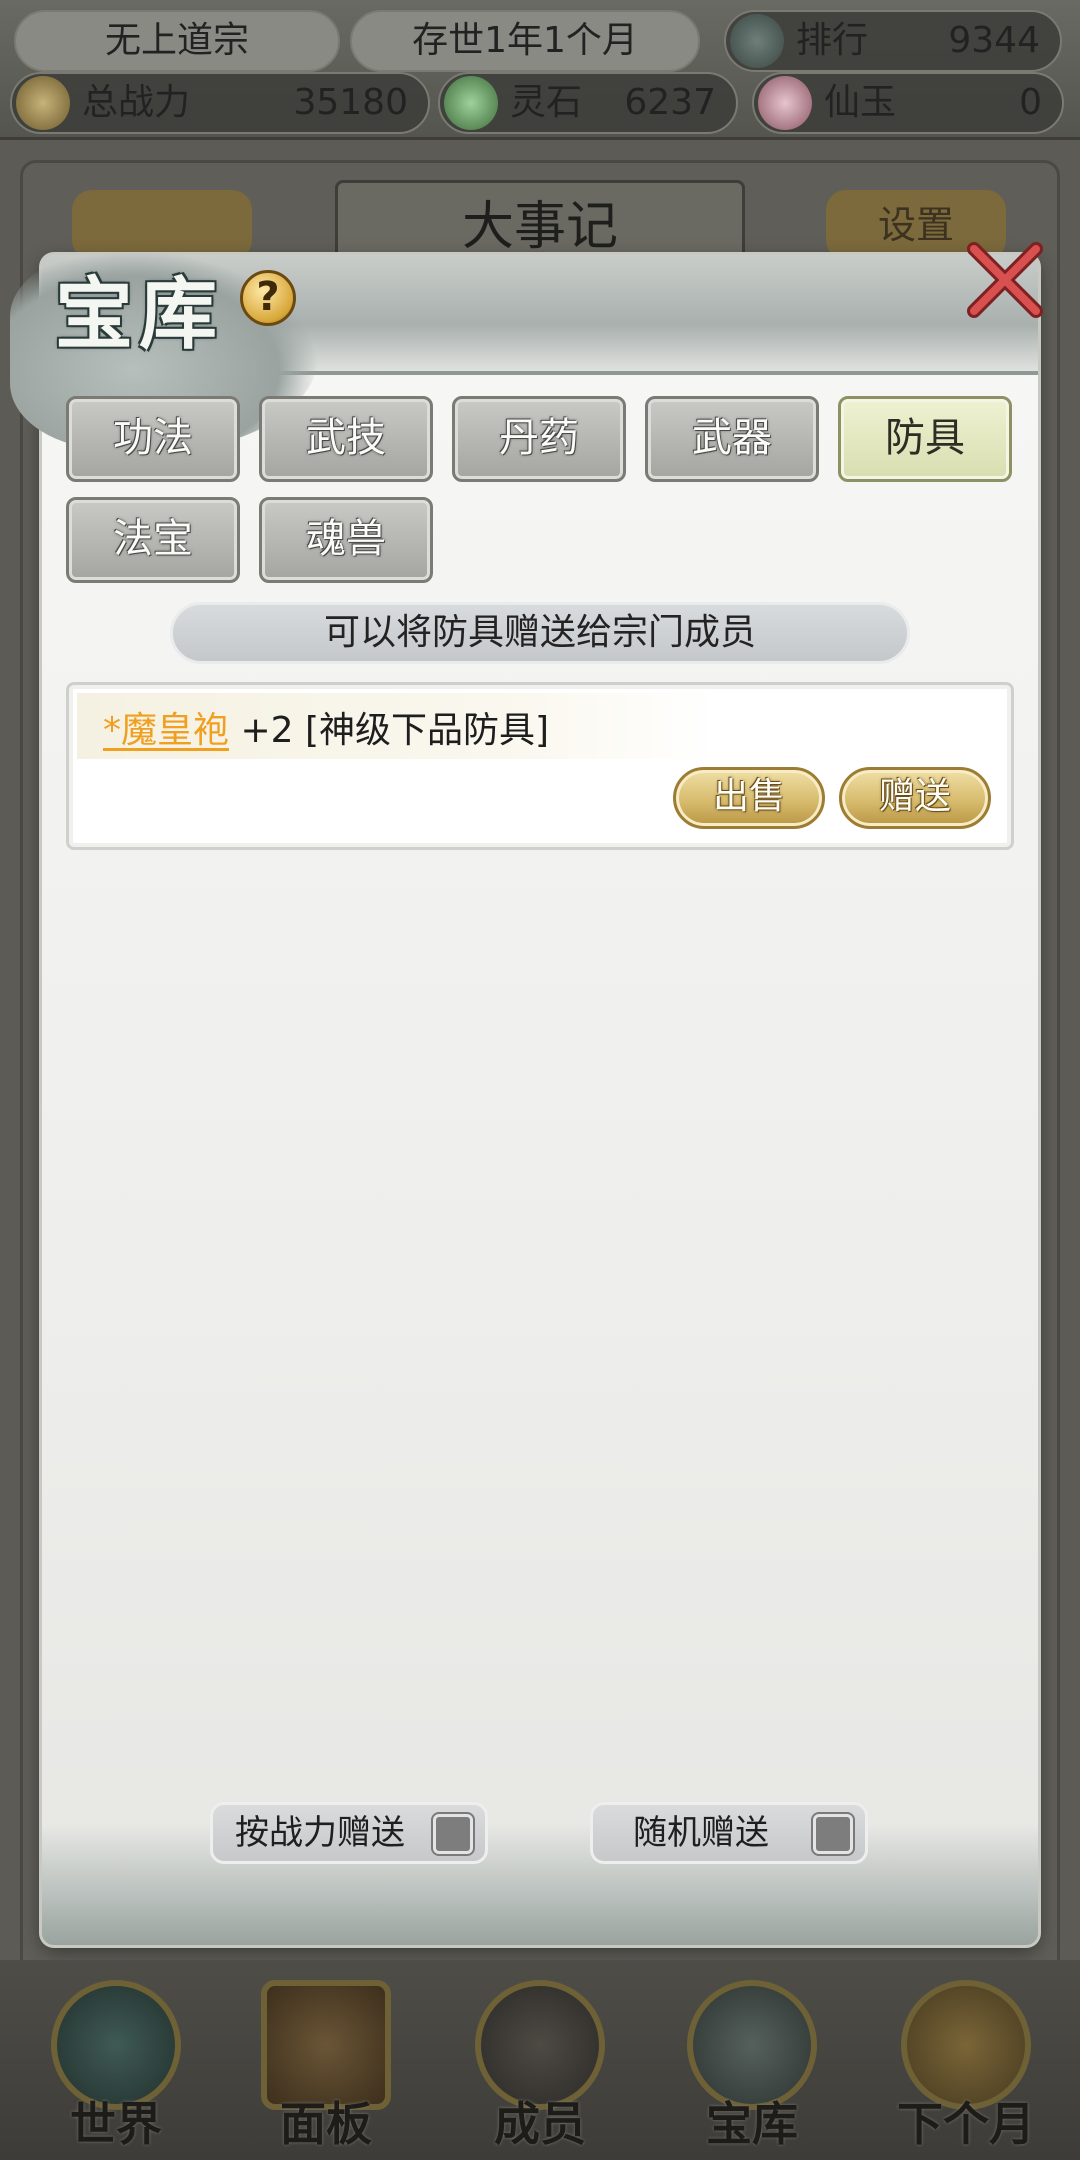 Image resolution: width=1080 pixels, height=2160 pixels. I want to click on tab-wuqi: 武器, so click(732, 439).